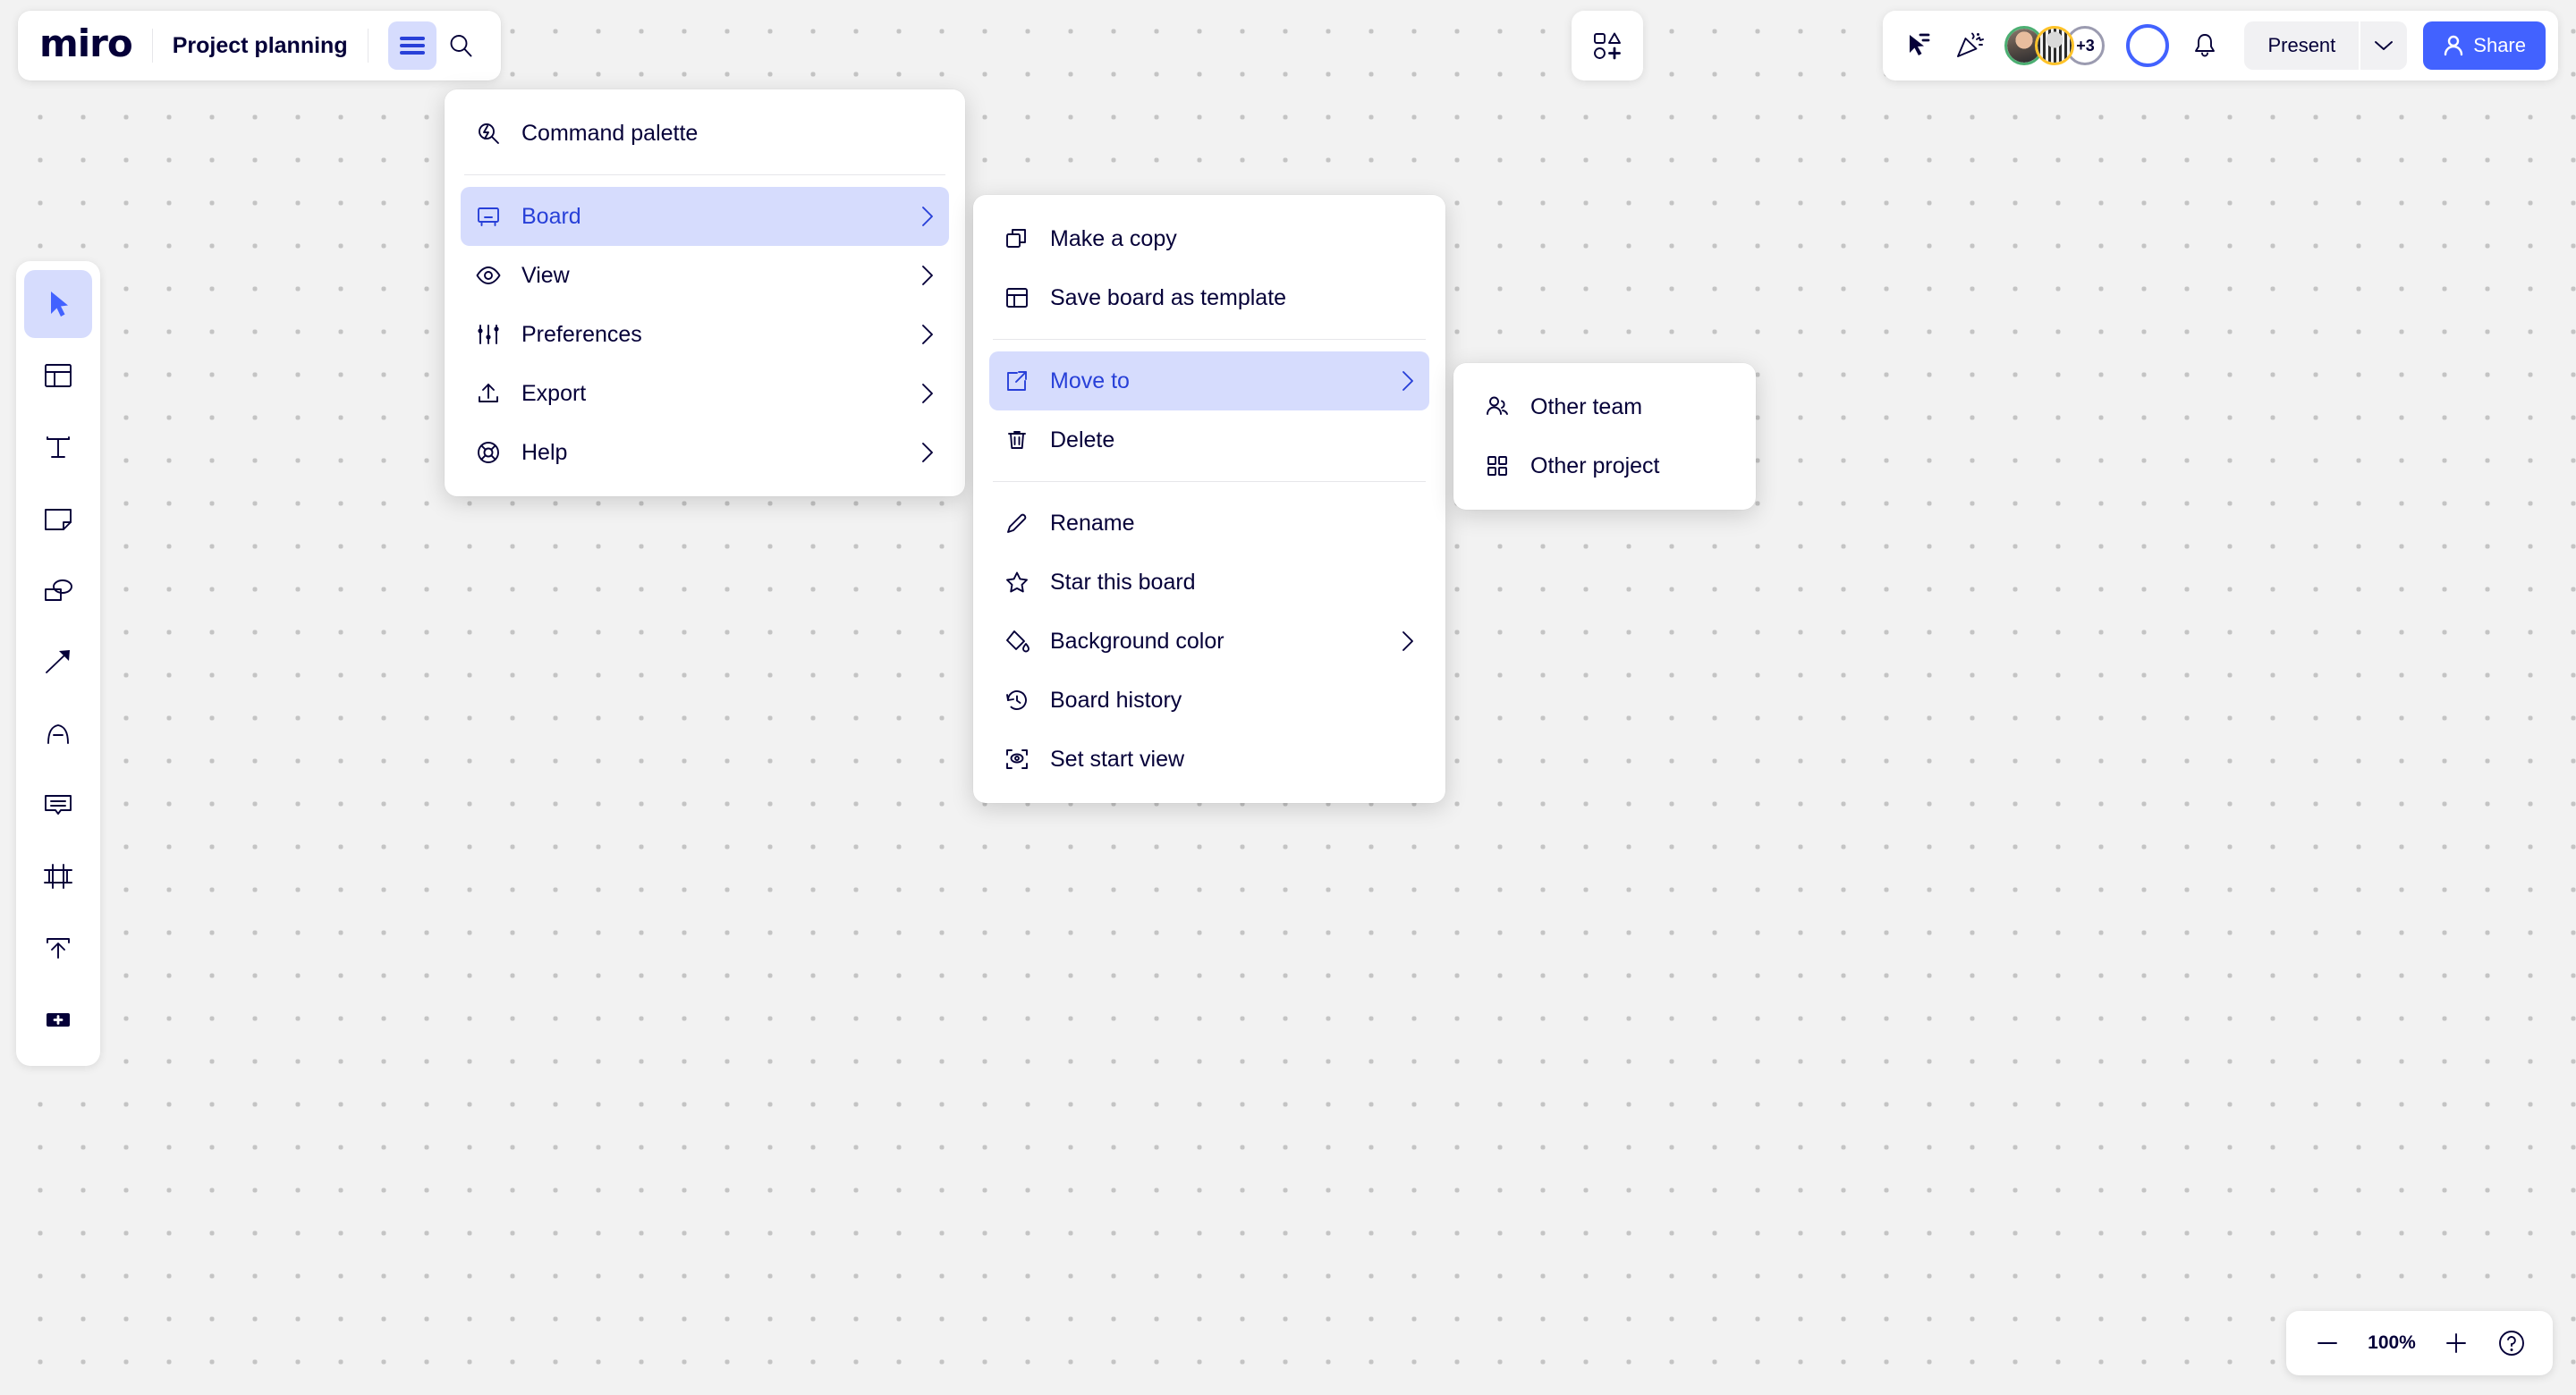 The width and height of the screenshot is (2576, 1395). What do you see at coordinates (1209, 297) in the screenshot?
I see `menu-item-save-board-as-template: Save board as template` at bounding box center [1209, 297].